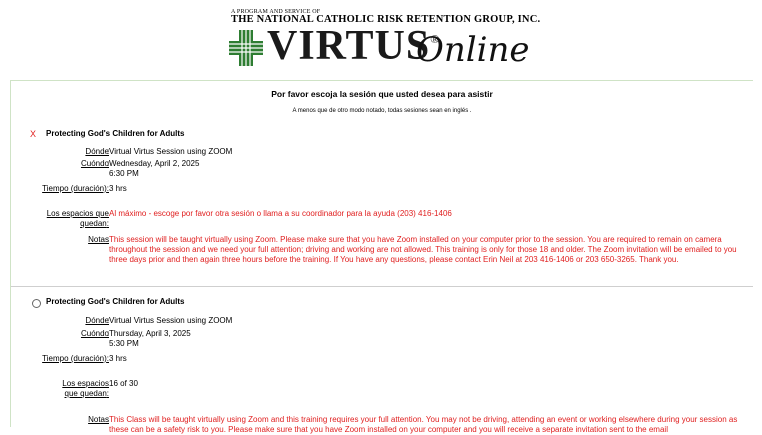  I want to click on session-radio, so click(36, 303).